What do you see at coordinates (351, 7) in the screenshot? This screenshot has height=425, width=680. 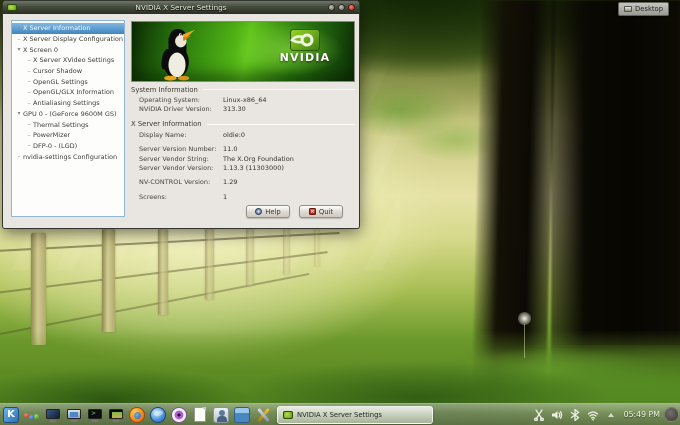 I see `close-button` at bounding box center [351, 7].